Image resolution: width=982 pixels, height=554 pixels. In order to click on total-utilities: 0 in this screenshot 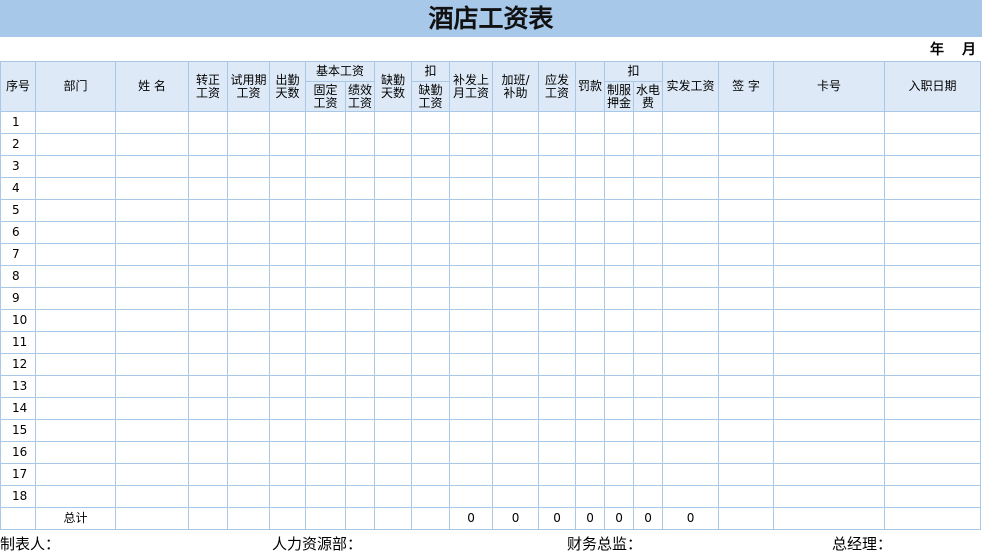, I will do `click(648, 518)`.